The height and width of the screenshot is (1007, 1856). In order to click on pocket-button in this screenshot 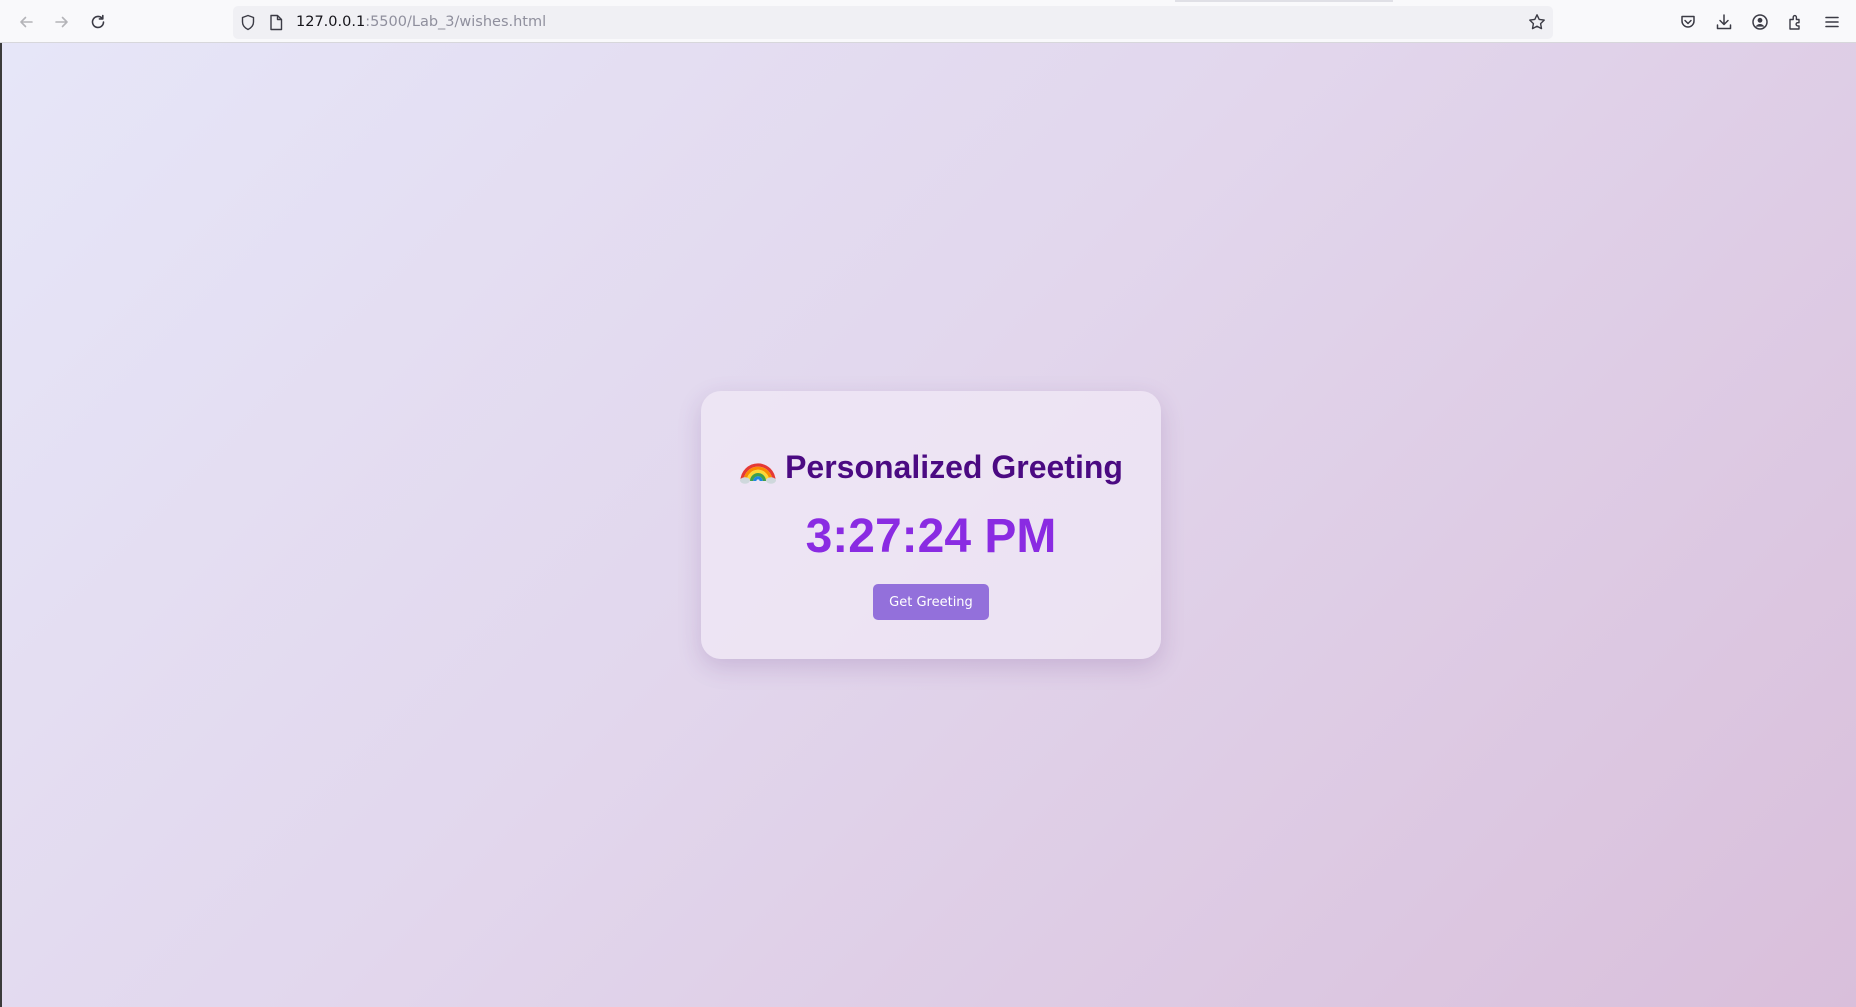, I will do `click(1688, 22)`.